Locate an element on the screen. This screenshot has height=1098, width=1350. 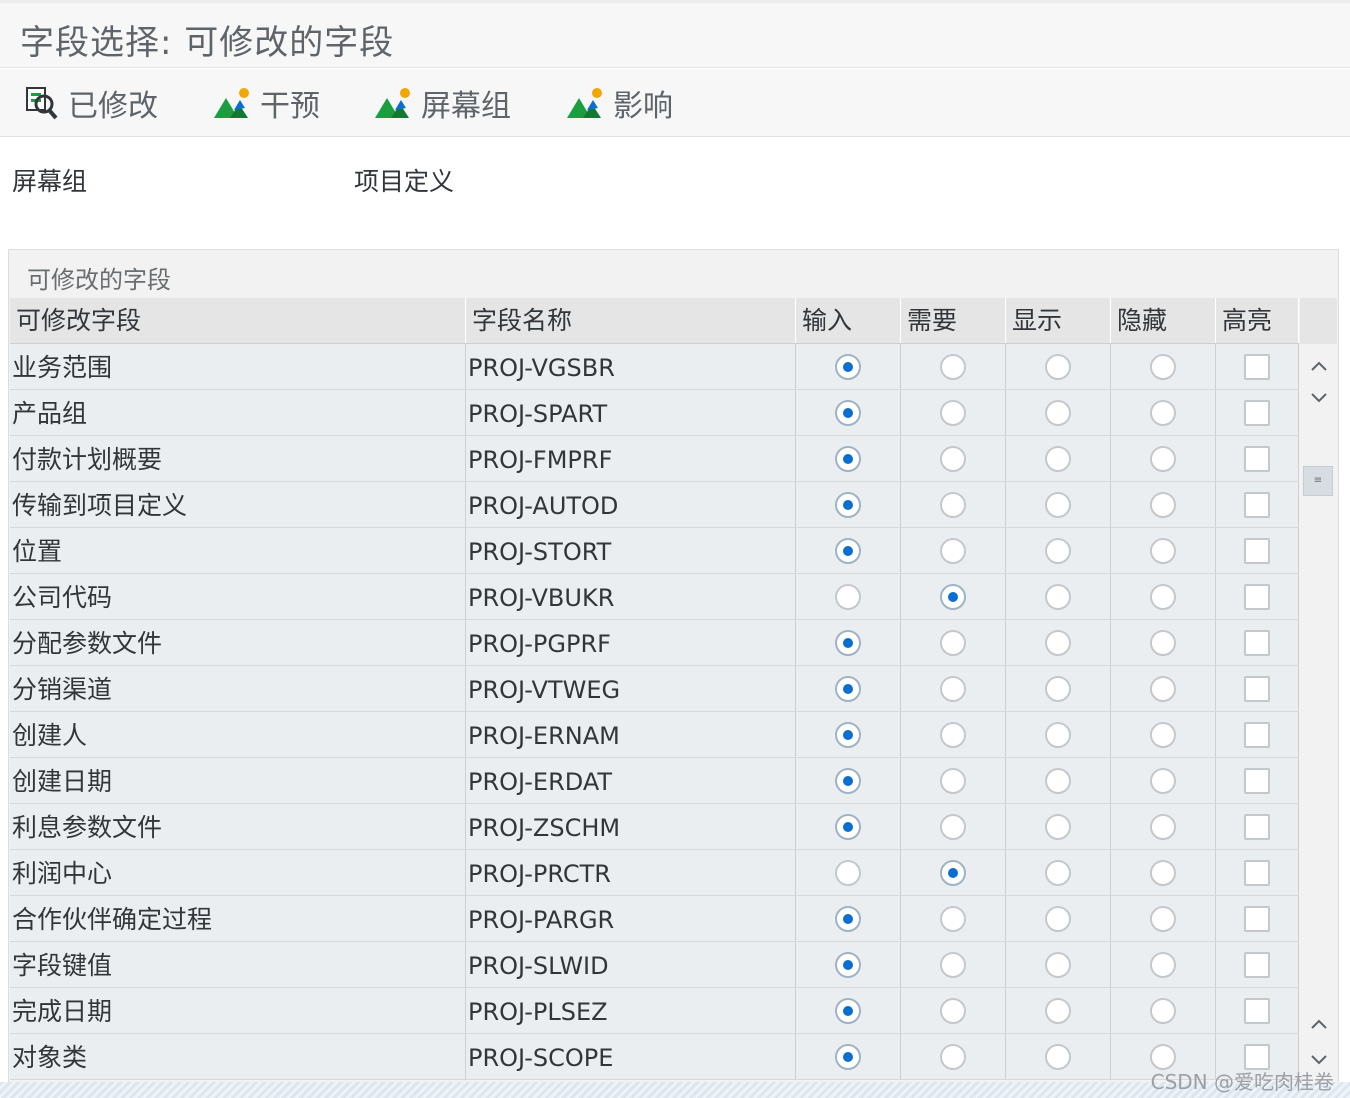
column-header: 显示 is located at coordinates (1058, 320).